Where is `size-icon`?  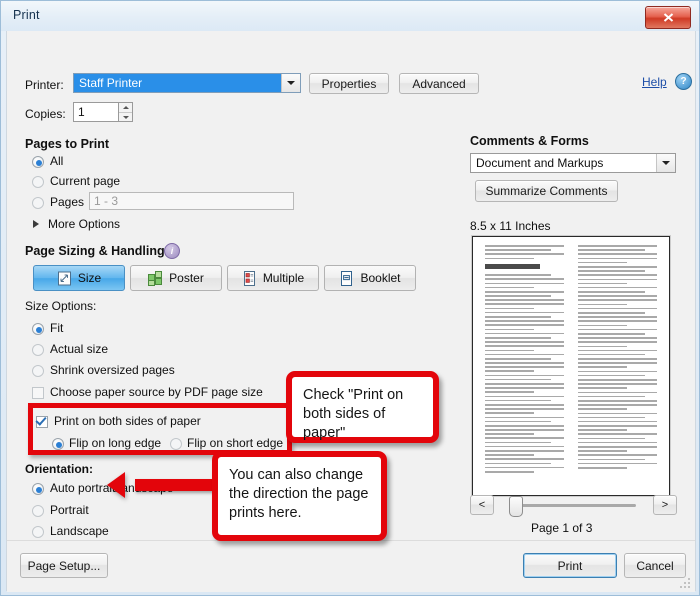
size-icon is located at coordinates (64, 278).